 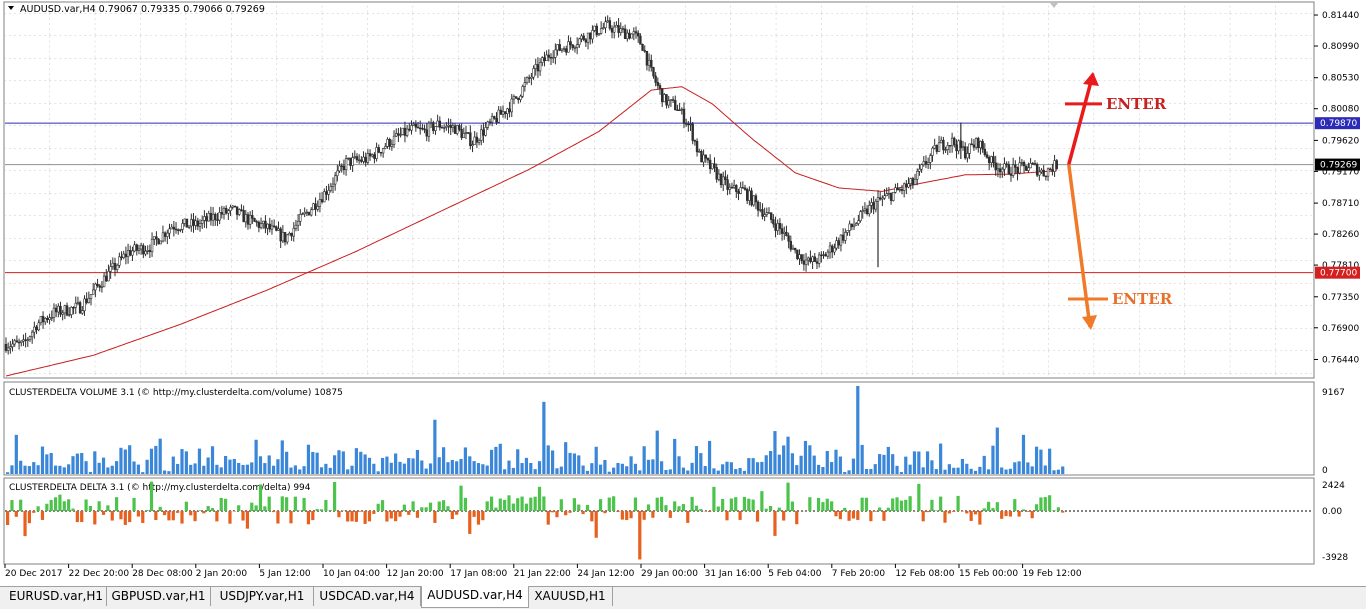 What do you see at coordinates (1332, 512) in the screenshot?
I see `delta-zero-label: 0.00` at bounding box center [1332, 512].